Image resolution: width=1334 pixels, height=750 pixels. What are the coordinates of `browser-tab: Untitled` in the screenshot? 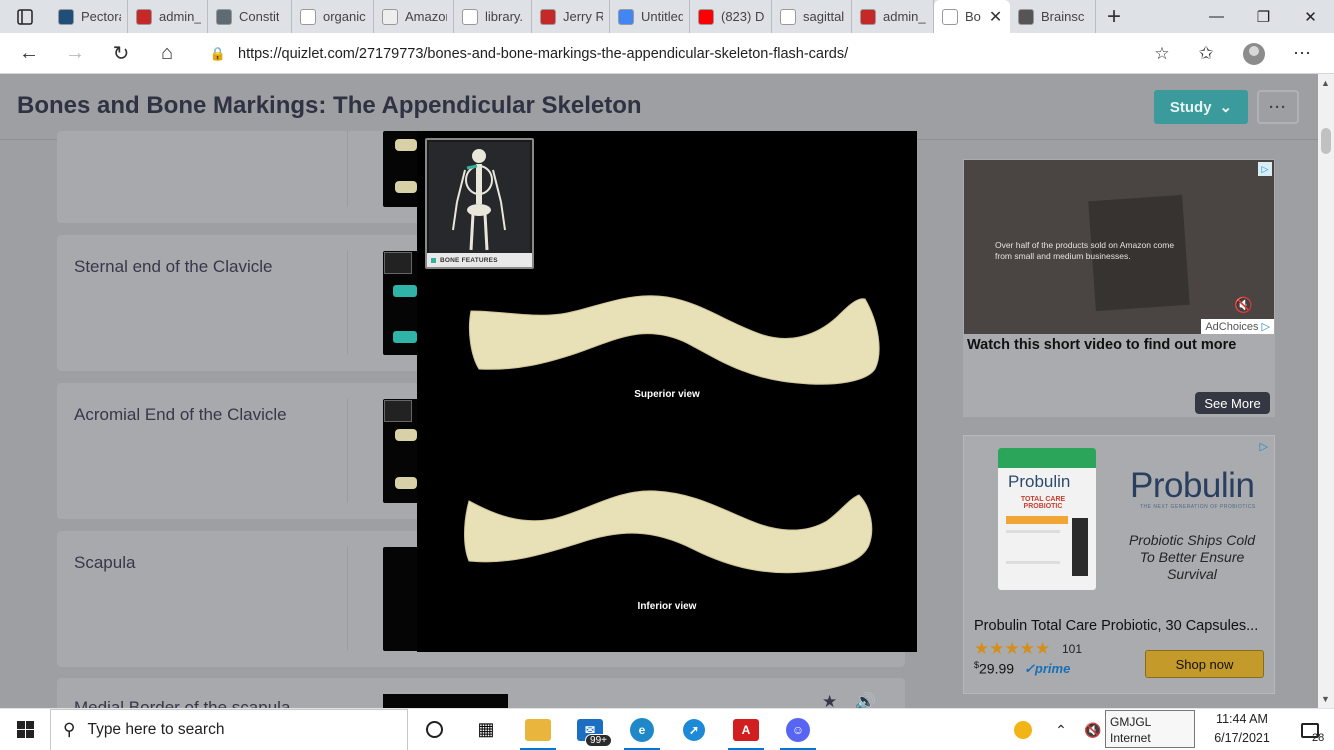 It's located at (650, 16).